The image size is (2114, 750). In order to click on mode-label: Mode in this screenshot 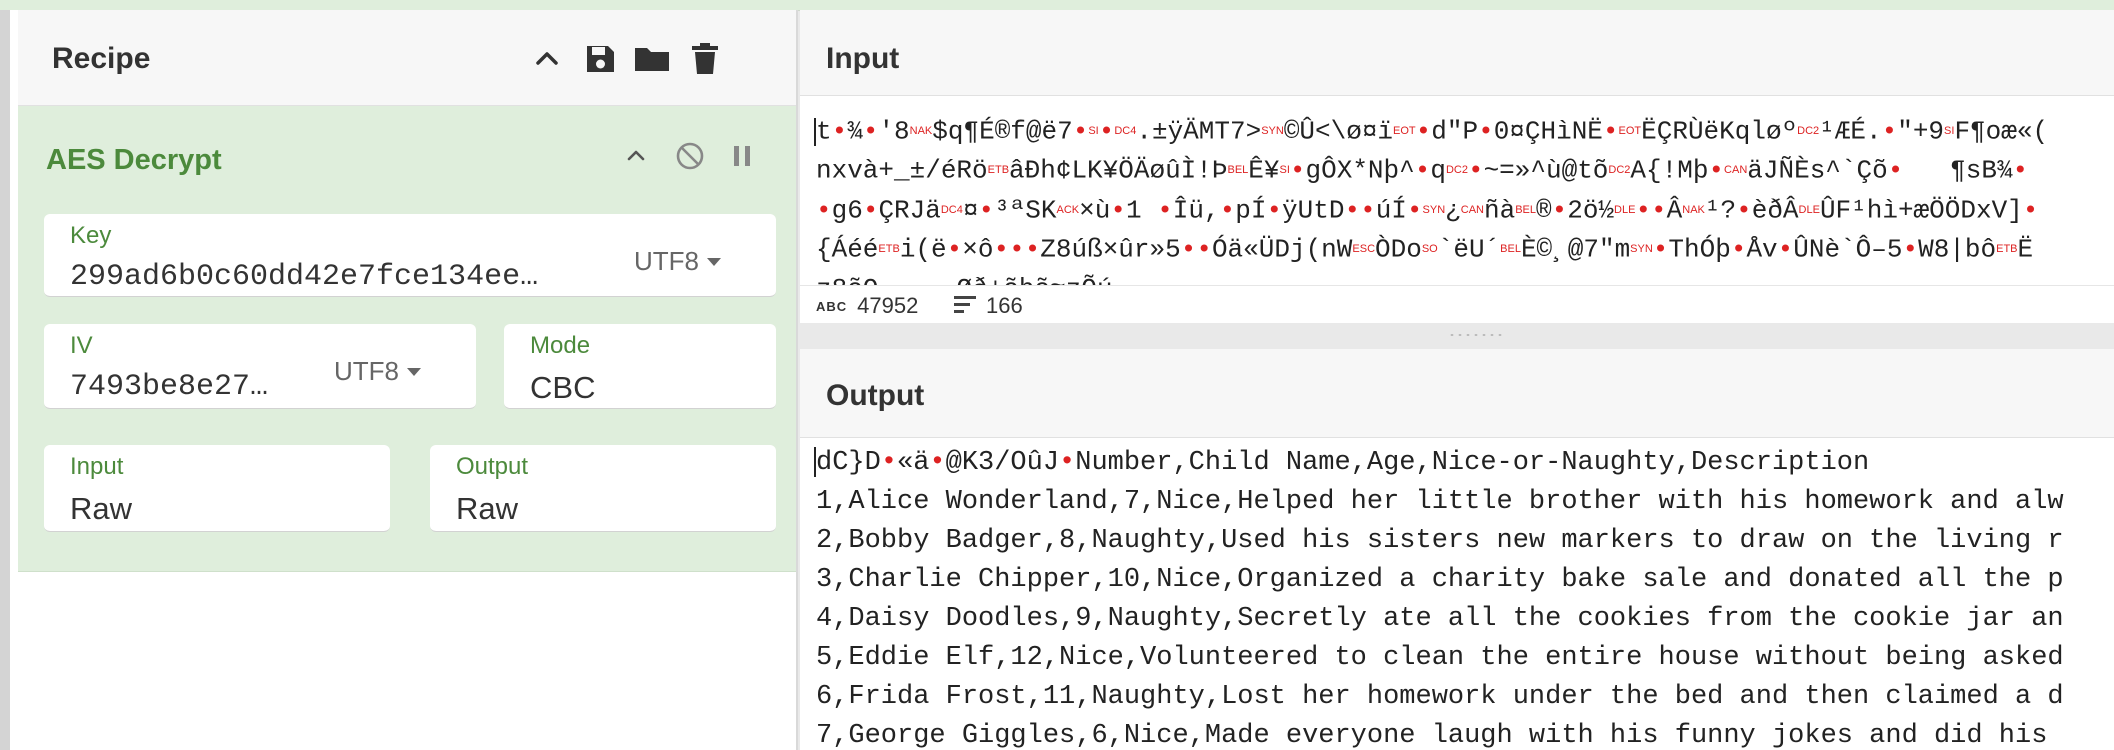, I will do `click(560, 345)`.